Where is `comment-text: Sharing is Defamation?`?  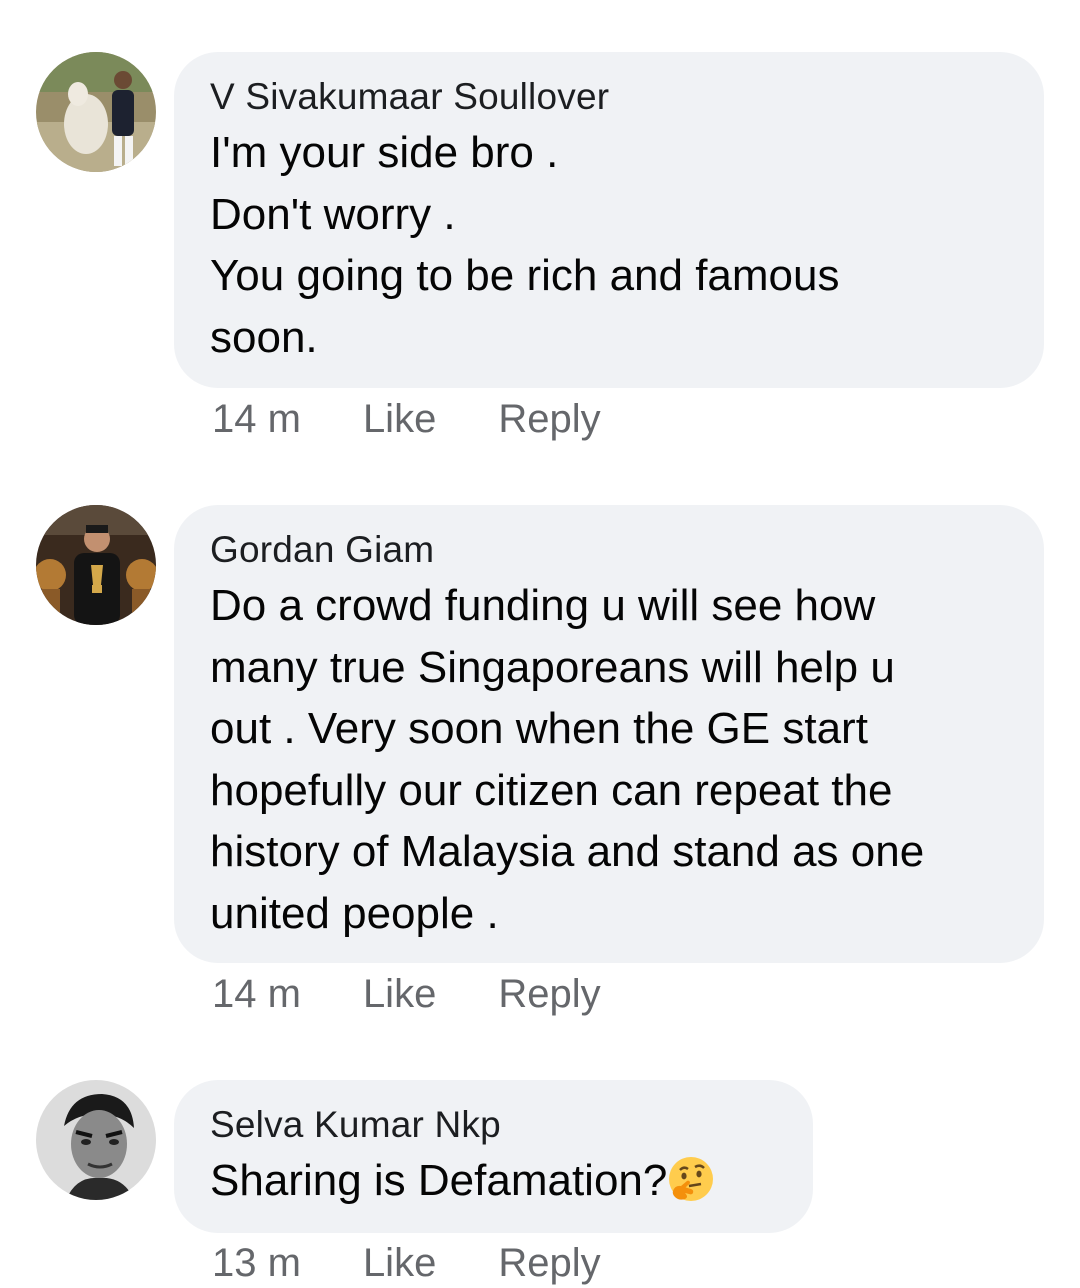 comment-text: Sharing is Defamation? is located at coordinates (493, 1181).